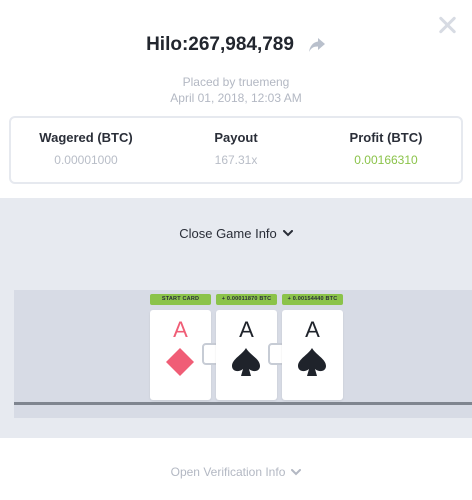 The image size is (472, 500). Describe the element at coordinates (86, 137) in the screenshot. I see `stat-label: Wagered (BTC)` at that location.